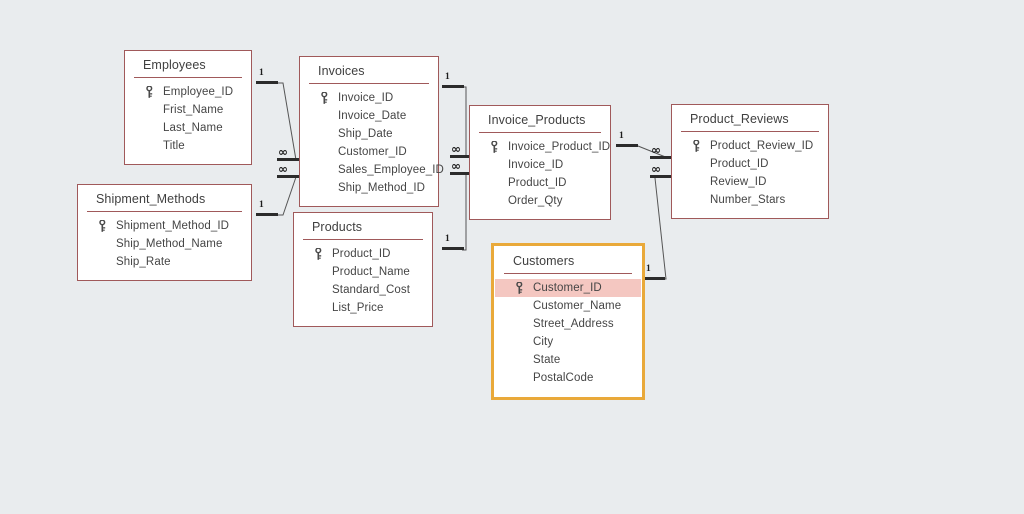 This screenshot has width=1024, height=514. What do you see at coordinates (568, 260) in the screenshot?
I see `table-title: Customers` at bounding box center [568, 260].